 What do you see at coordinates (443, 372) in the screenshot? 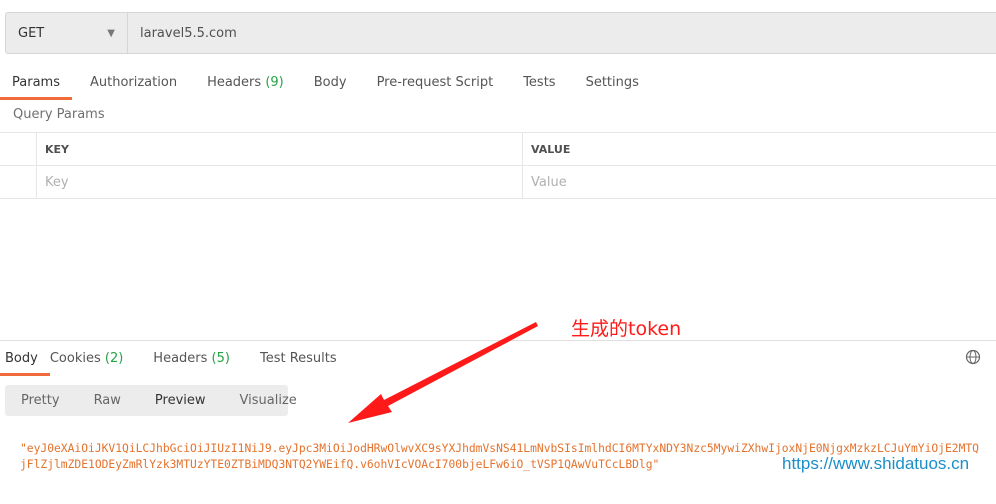
I see `annotation-arrow-icon` at bounding box center [443, 372].